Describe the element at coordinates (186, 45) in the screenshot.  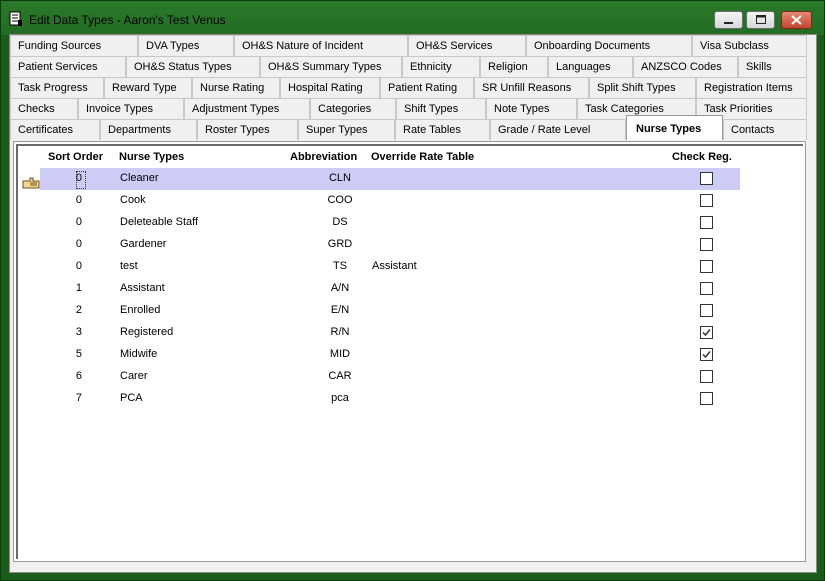
I see `tab-dva-types: DVA Types` at that location.